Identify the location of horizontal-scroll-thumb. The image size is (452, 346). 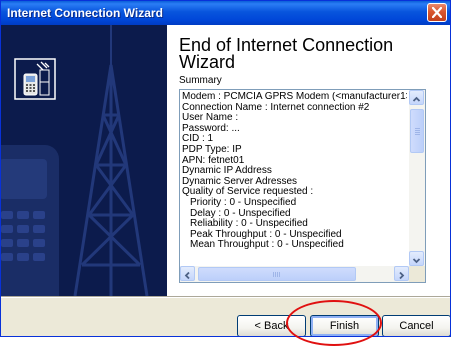
(277, 274).